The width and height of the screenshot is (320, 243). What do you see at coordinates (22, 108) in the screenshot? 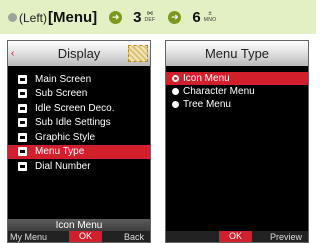
I see `idle-deco-icon` at bounding box center [22, 108].